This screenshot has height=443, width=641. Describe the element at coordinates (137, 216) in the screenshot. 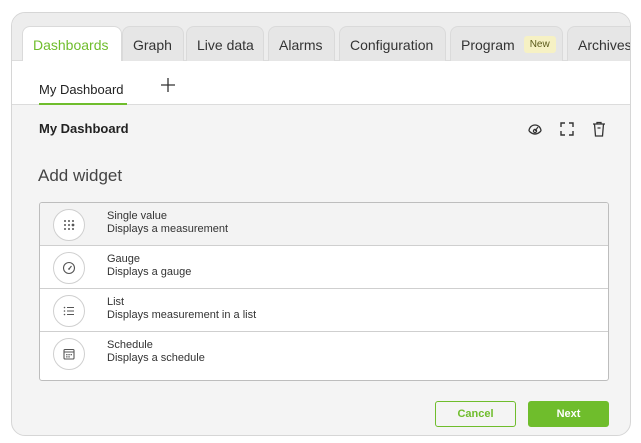

I see `widget-option-title: Single value` at that location.